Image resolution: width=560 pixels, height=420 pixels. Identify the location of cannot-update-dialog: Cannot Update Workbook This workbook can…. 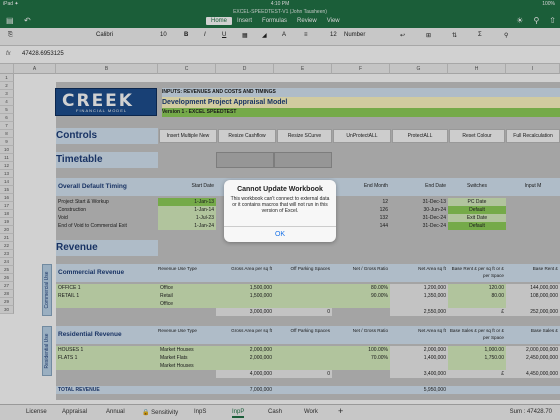
(280, 211).